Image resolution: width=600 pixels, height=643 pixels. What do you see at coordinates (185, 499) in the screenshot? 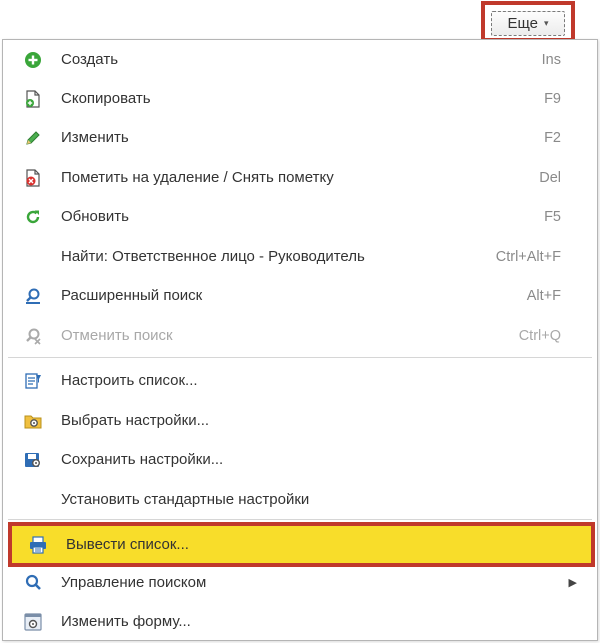
I see `menu-item-label: Установить стандартные настройки` at bounding box center [185, 499].